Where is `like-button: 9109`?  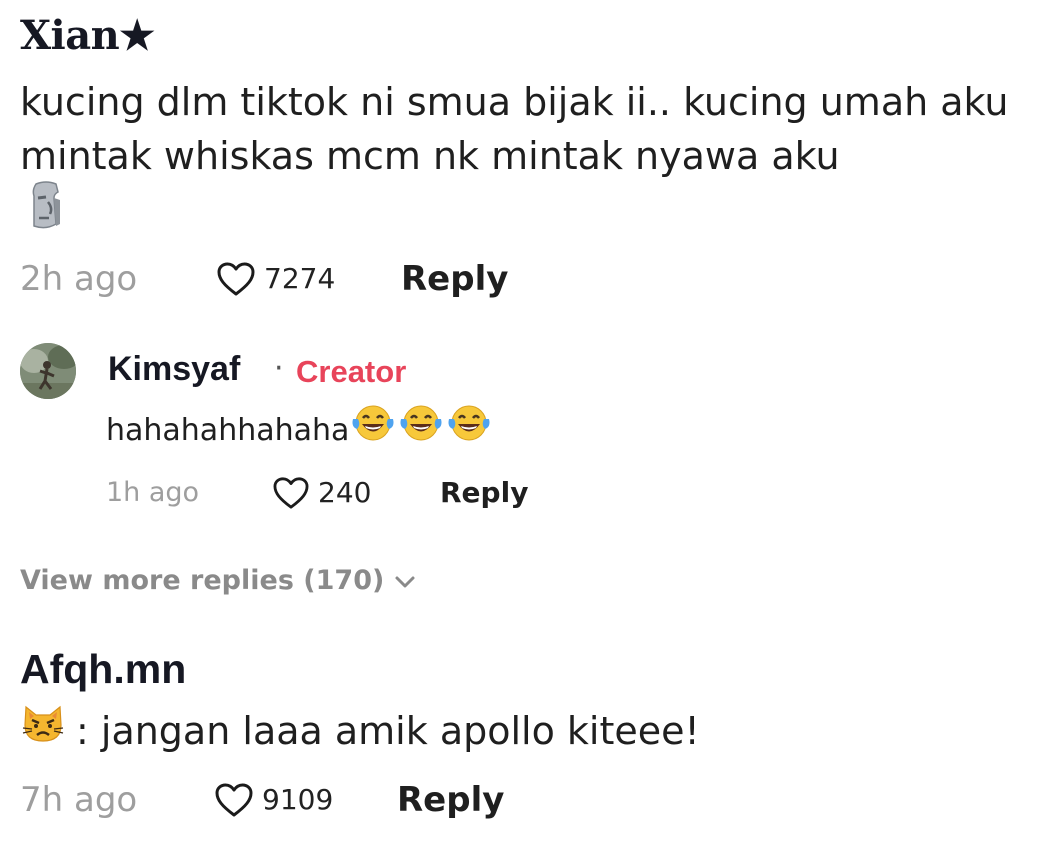
like-button: 9109 is located at coordinates (273, 800).